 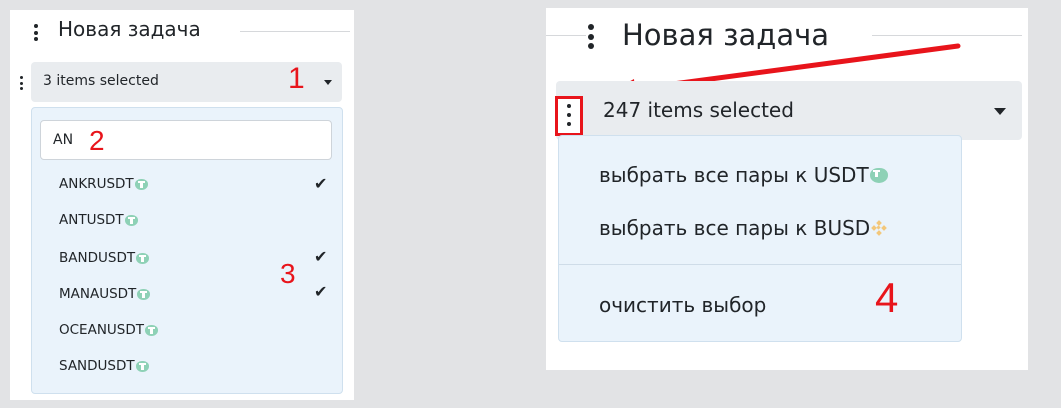 I want to click on select-label: 247 items selected, so click(x=698, y=110).